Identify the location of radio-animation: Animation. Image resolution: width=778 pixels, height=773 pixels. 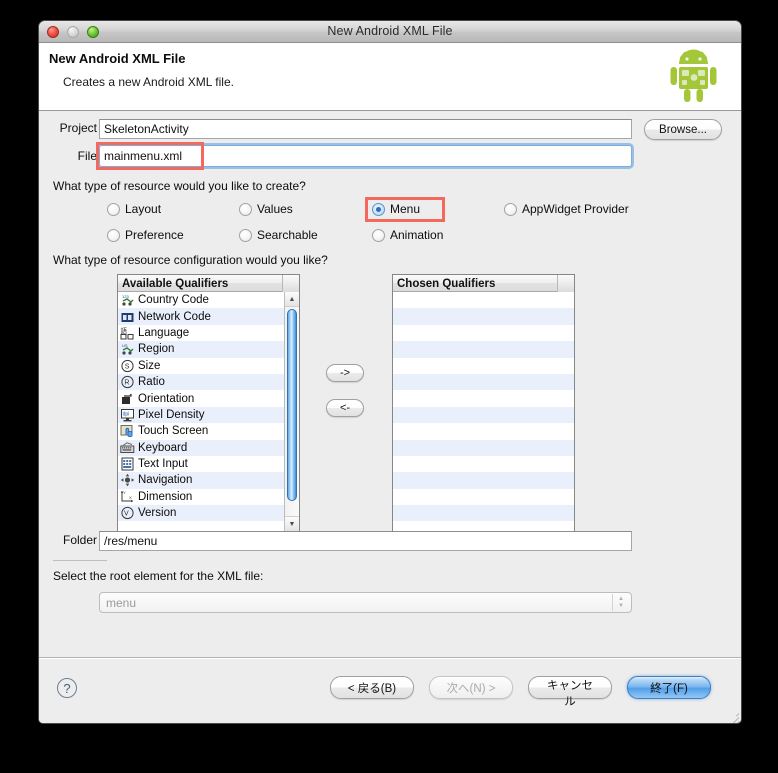
(407, 235).